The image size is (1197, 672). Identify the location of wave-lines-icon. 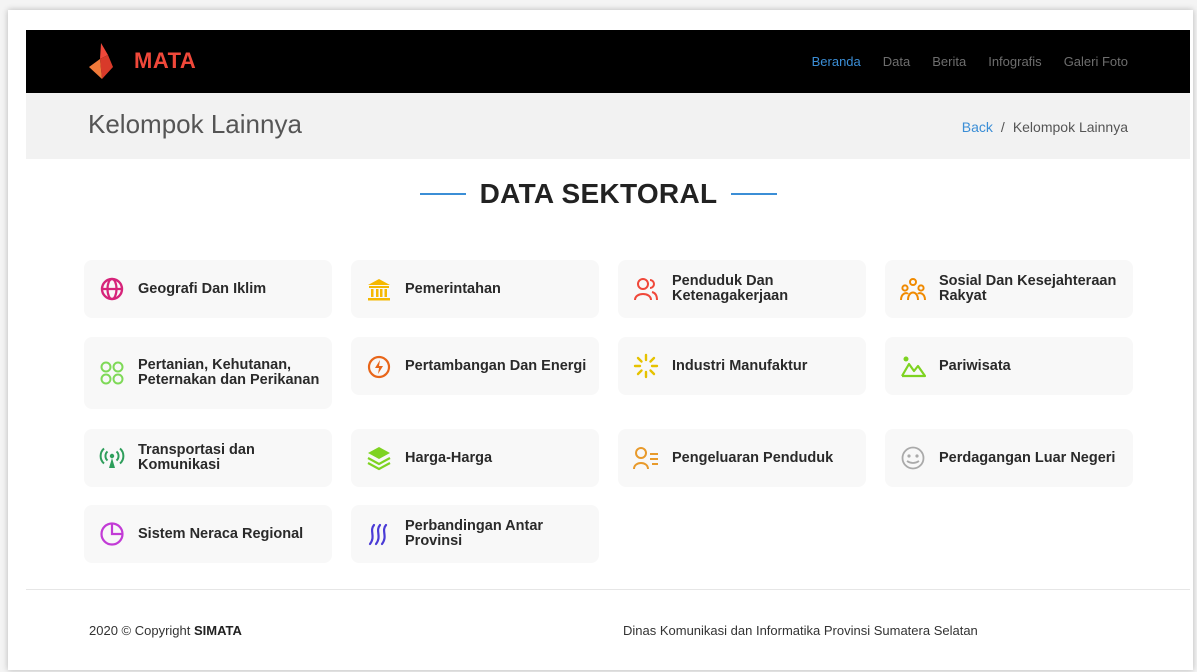
(379, 534).